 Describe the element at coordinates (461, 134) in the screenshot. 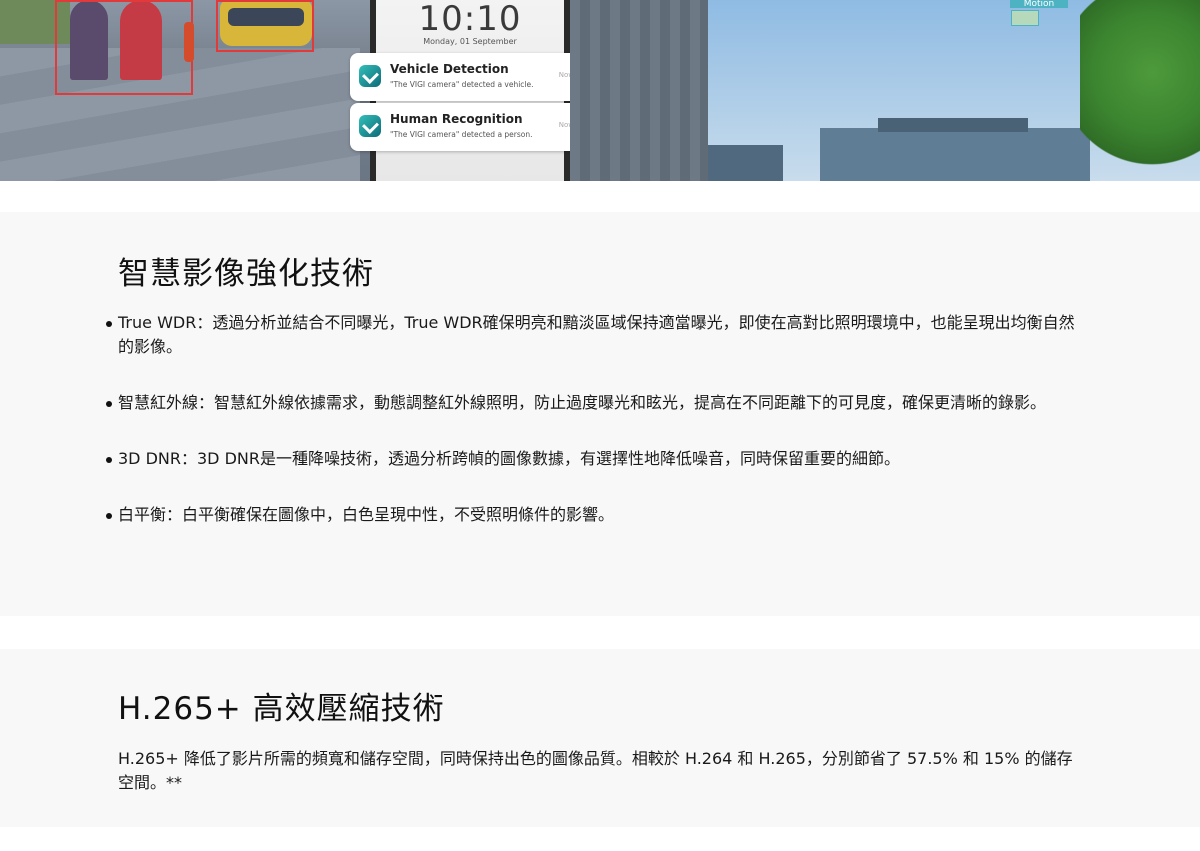

I see `notification-text: "The VIGI camera" detected a person.` at that location.